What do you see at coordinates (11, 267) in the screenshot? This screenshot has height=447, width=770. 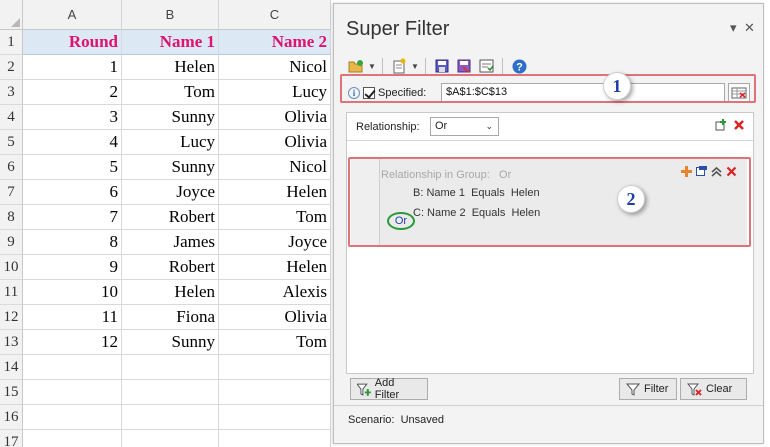 I see `row-header: 10` at bounding box center [11, 267].